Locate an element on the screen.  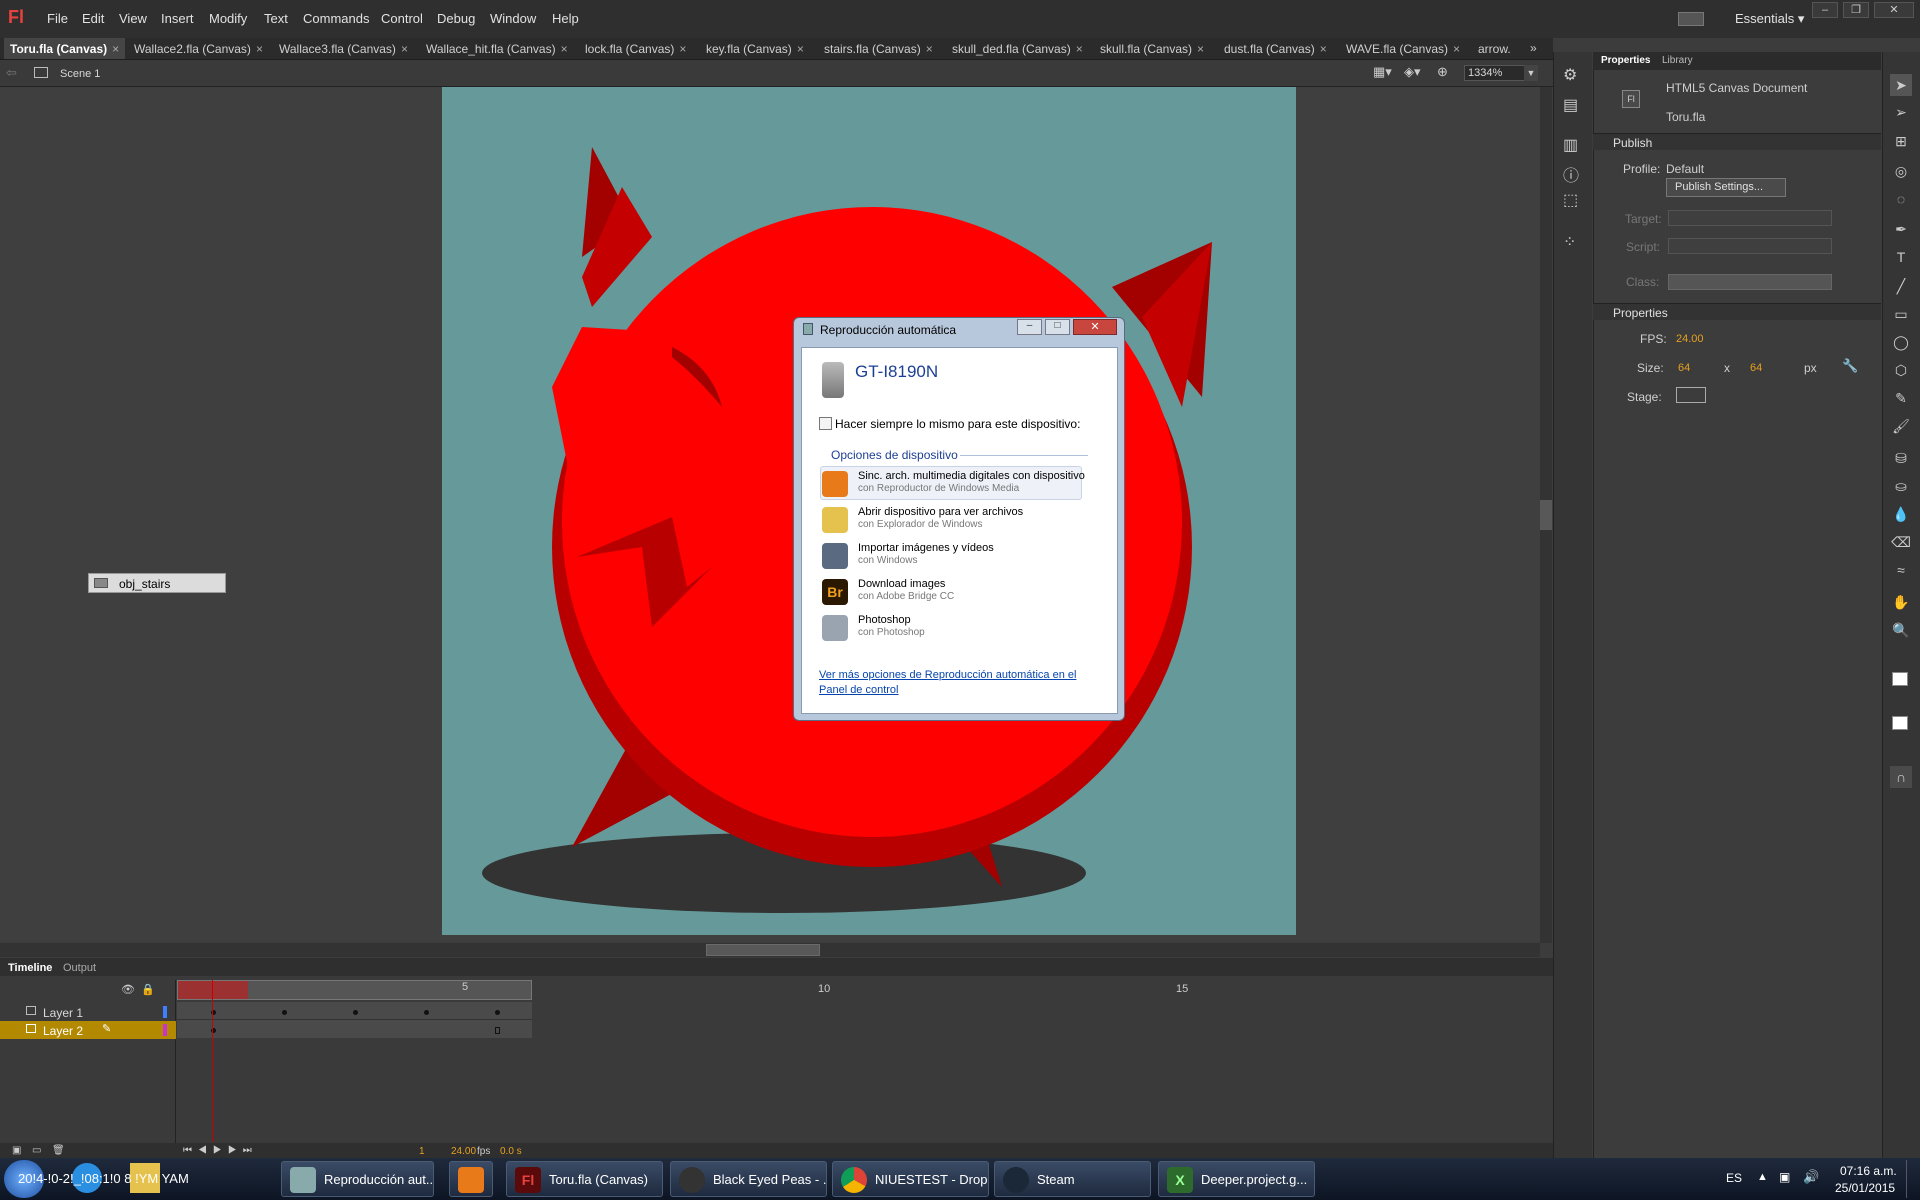
option-import-images: Importar imágenes y vídeos con Windows is located at coordinates (952, 558).